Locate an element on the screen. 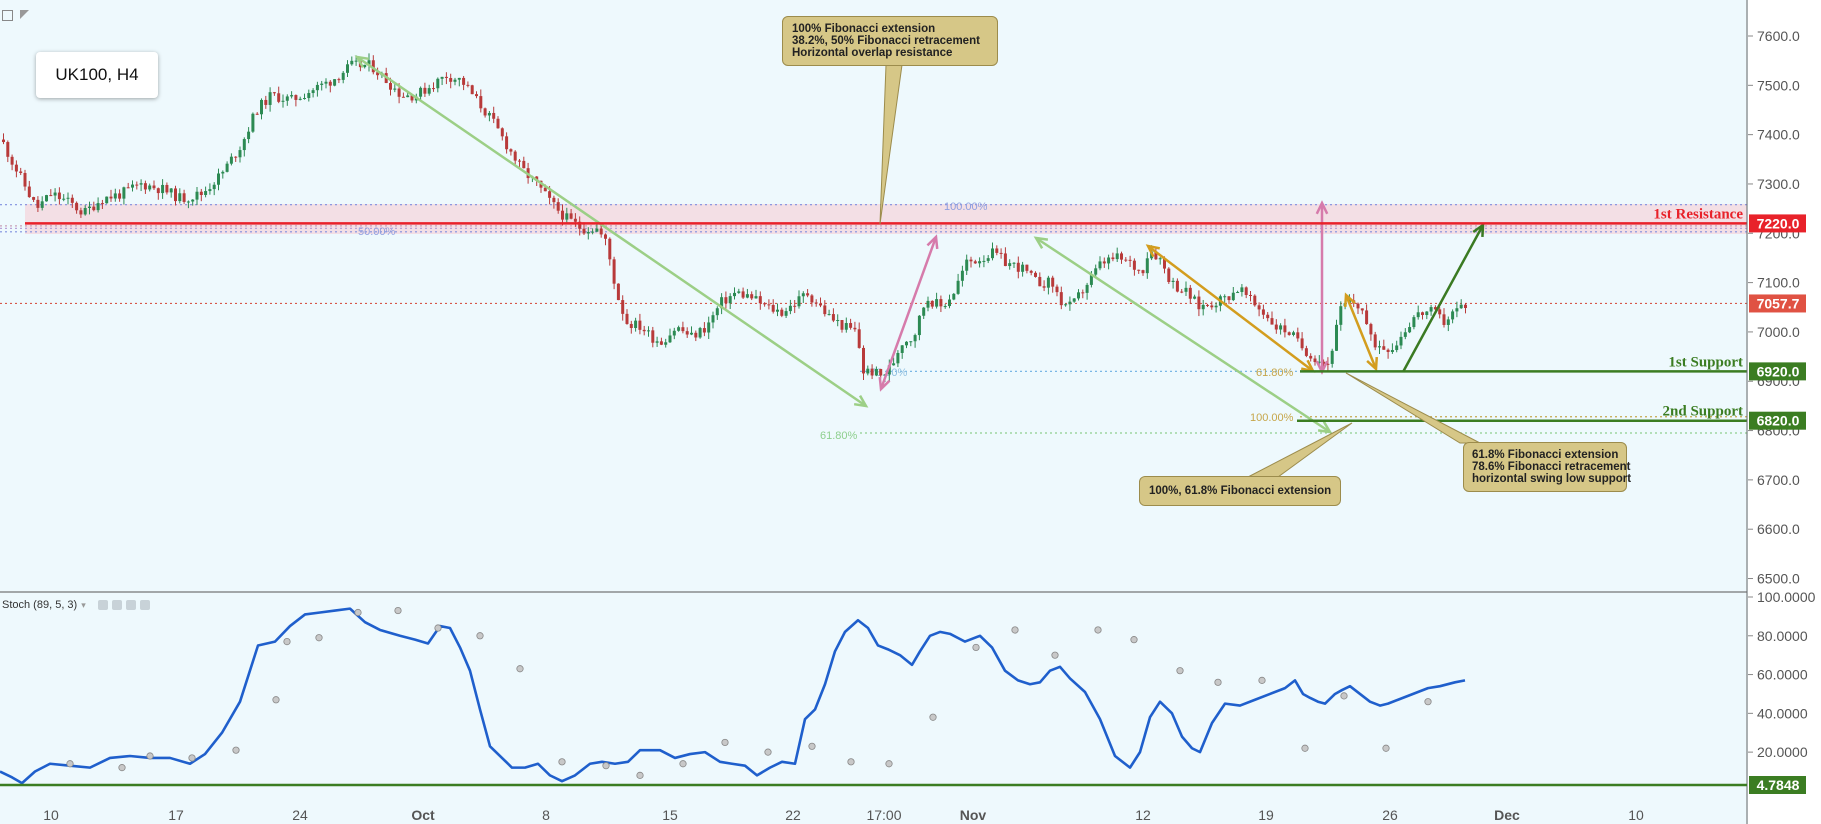  price-tag-label: 6920.0 is located at coordinates (1778, 371).